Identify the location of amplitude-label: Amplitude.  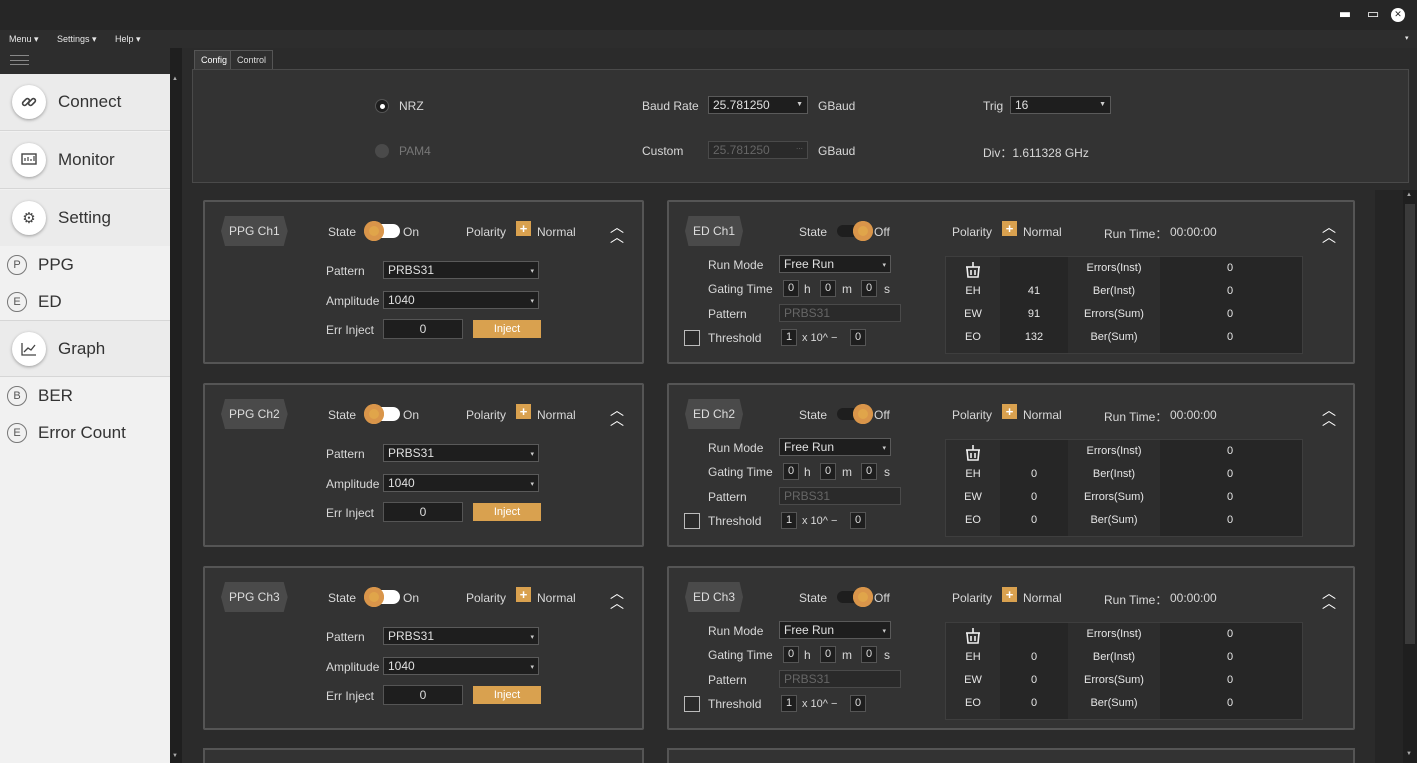
(353, 667).